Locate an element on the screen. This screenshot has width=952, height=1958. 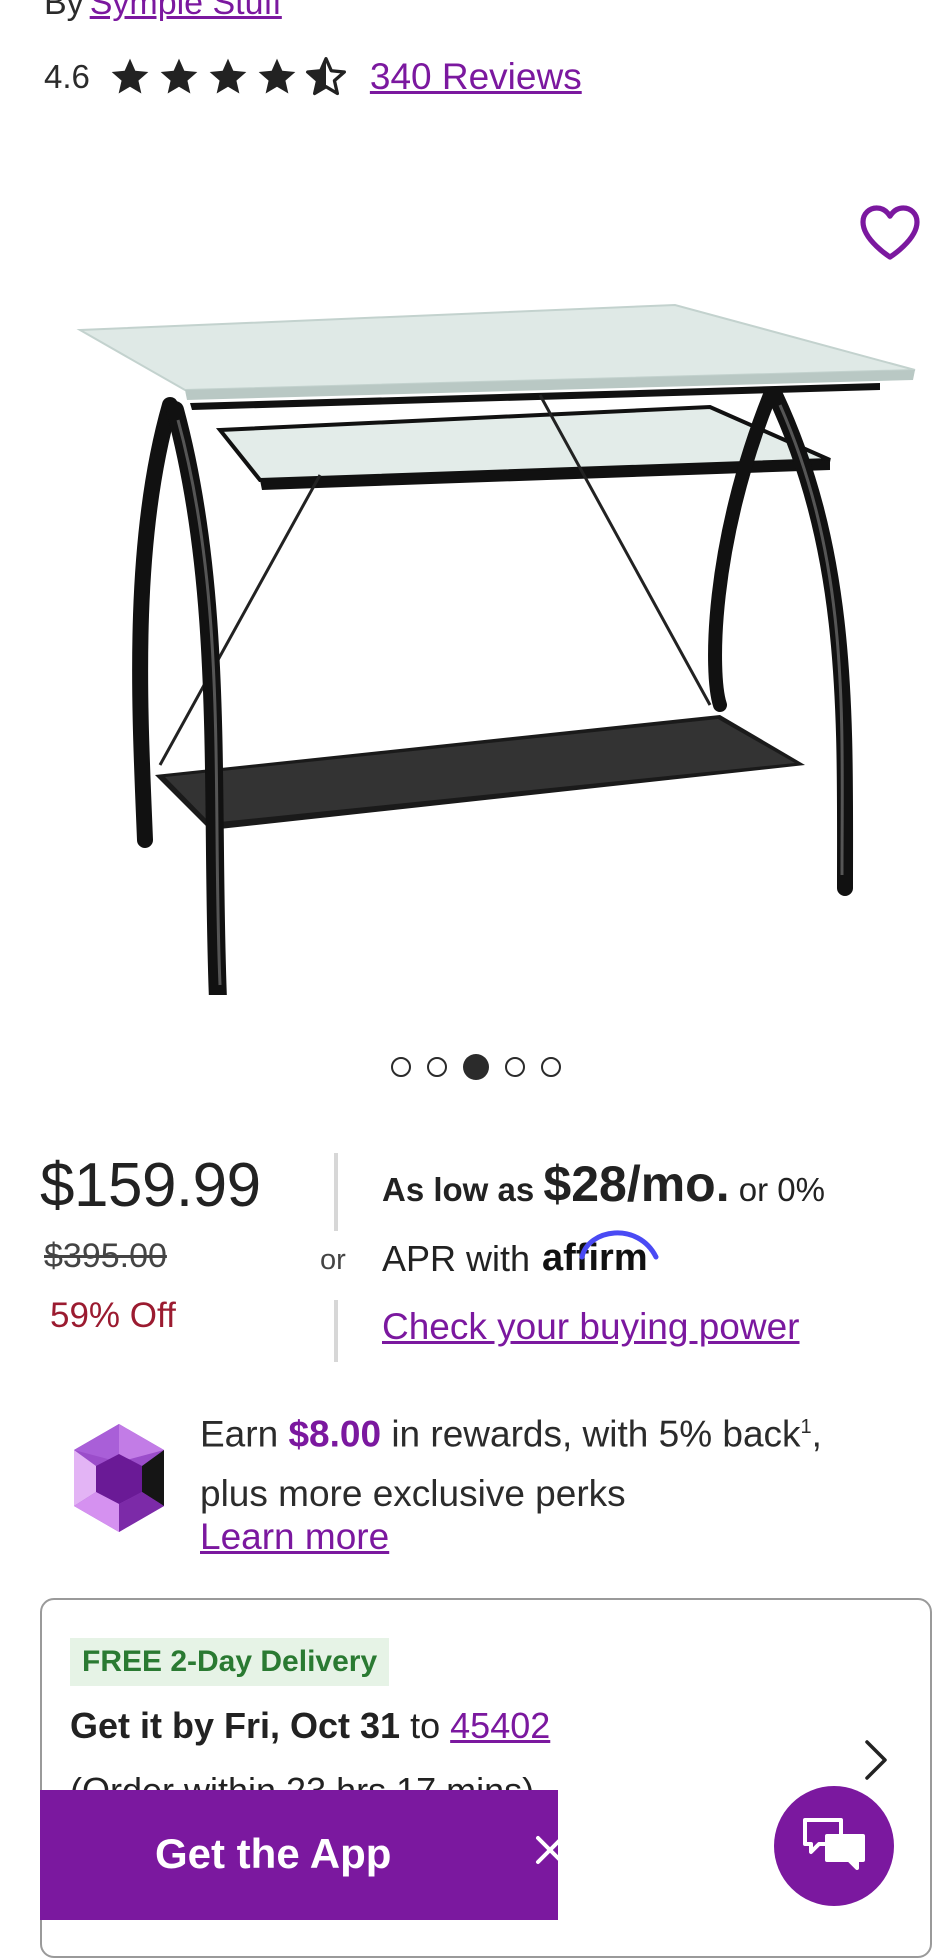
brand-line: By Symple Stuff is located at coordinates (163, 11).